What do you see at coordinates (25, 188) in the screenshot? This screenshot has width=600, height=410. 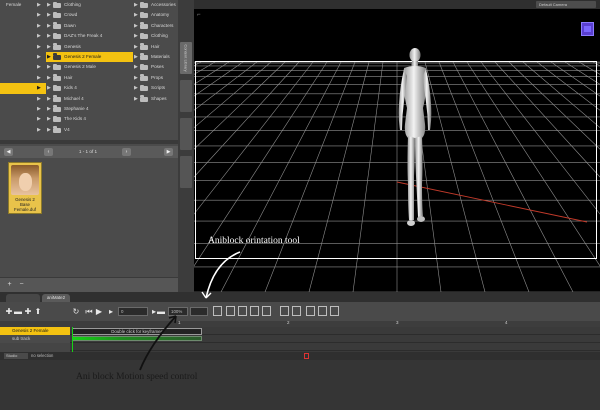 I see `asset-thumbnail-genesis2-base-female: Genesis 2 Base Female.duf` at bounding box center [25, 188].